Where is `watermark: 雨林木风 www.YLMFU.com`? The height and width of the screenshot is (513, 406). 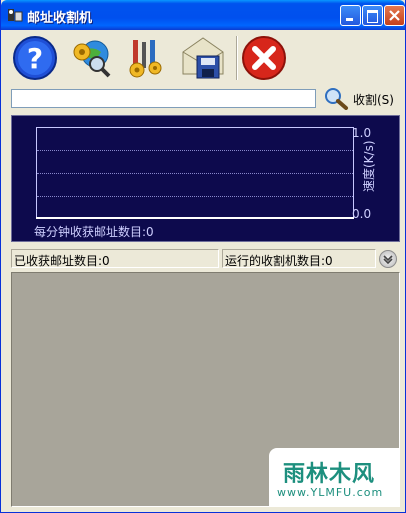
watermark: 雨林木风 www.YLMFU.com is located at coordinates (334, 477).